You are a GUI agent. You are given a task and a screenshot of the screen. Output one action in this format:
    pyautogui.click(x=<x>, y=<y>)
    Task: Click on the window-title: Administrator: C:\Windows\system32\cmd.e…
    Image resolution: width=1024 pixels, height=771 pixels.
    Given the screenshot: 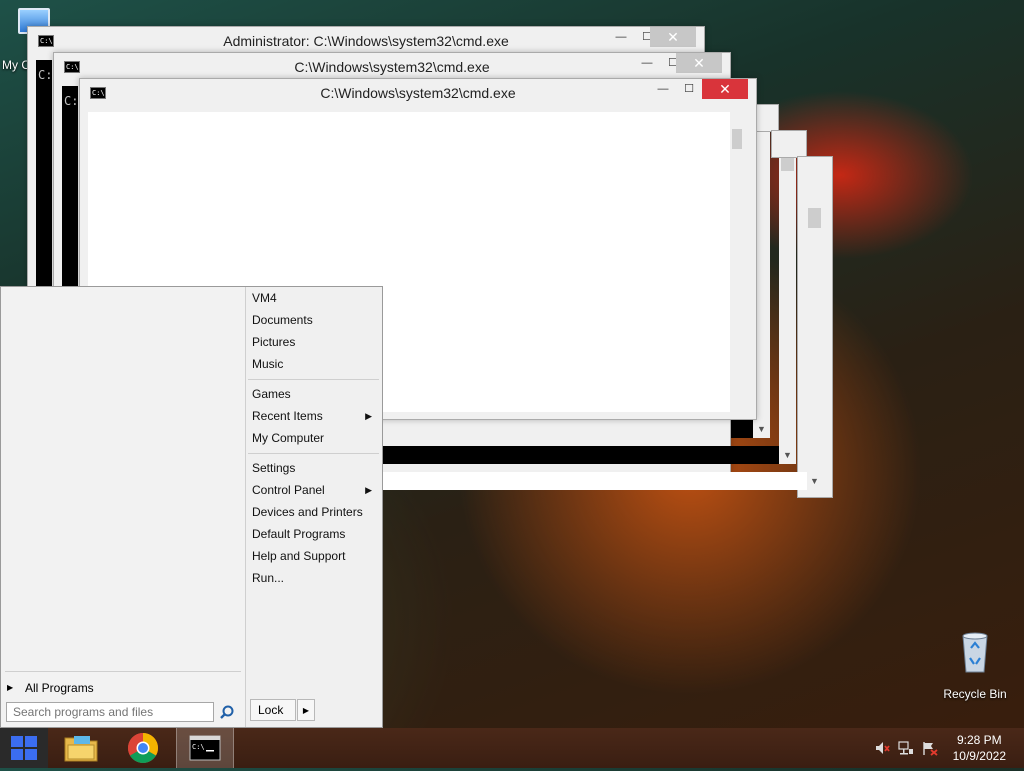 What is the action you would take?
    pyautogui.click(x=366, y=41)
    